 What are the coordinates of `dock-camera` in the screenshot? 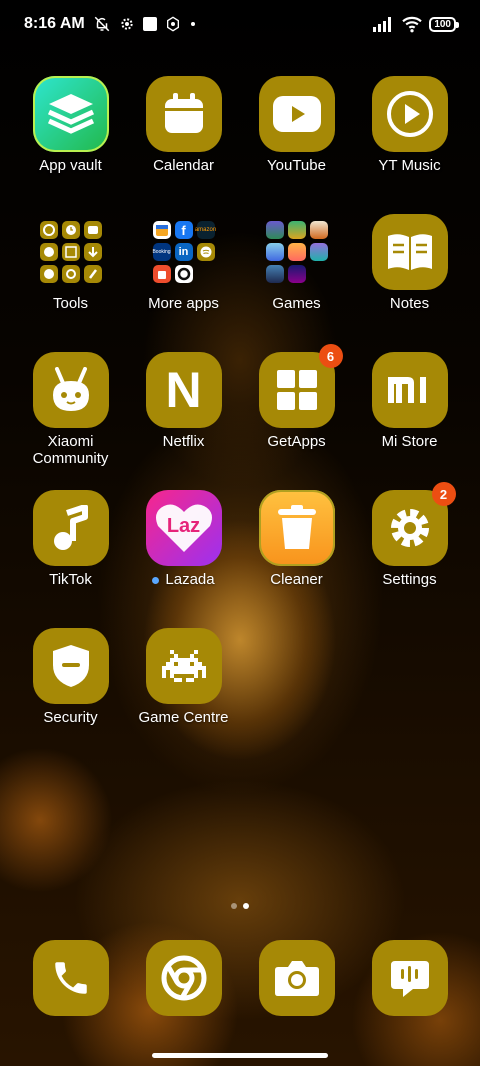 It's located at (296, 980).